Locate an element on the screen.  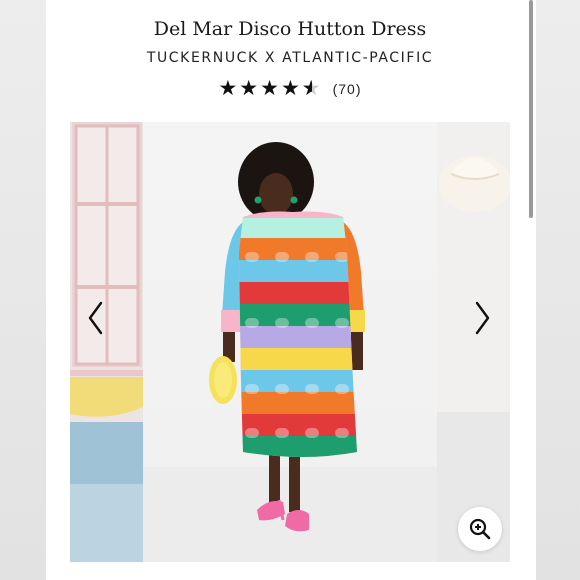
chevron-left-icon is located at coordinates (95, 318).